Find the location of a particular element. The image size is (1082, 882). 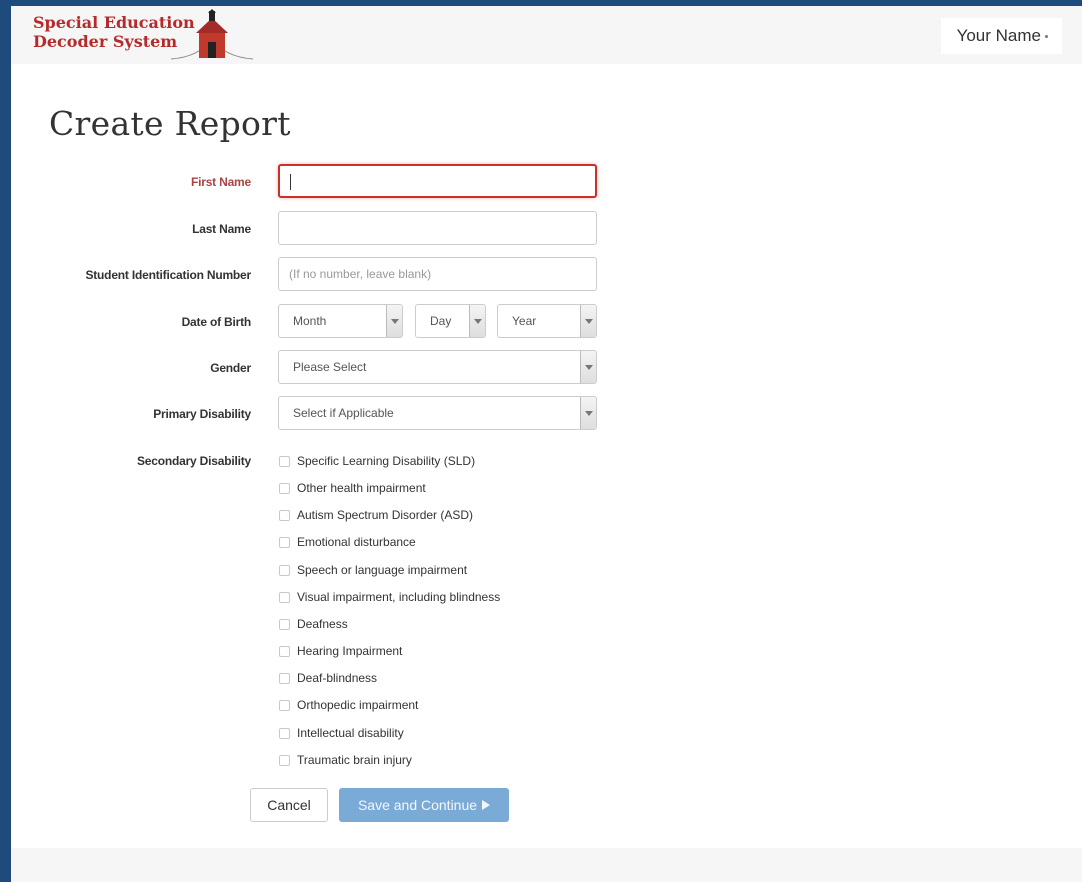

secondary-disability-option: Traumatic brain injury is located at coordinates (345, 760).